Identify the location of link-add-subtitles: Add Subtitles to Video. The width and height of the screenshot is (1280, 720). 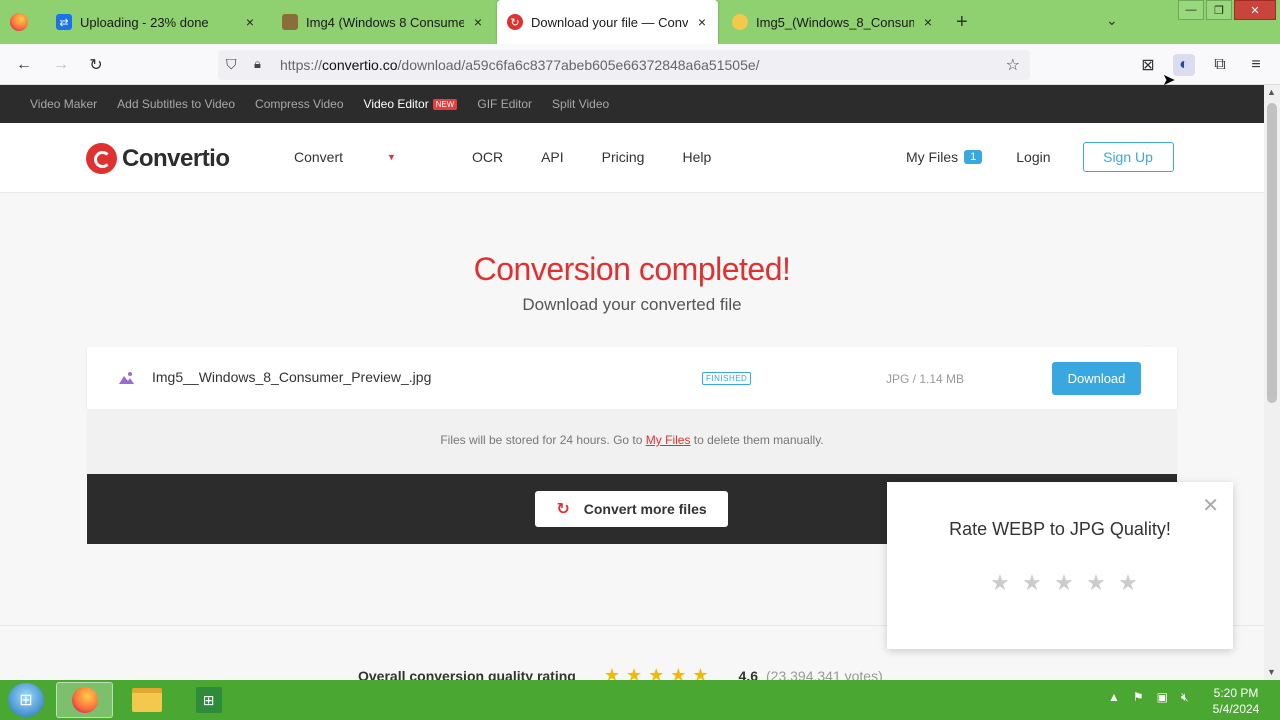
(176, 104).